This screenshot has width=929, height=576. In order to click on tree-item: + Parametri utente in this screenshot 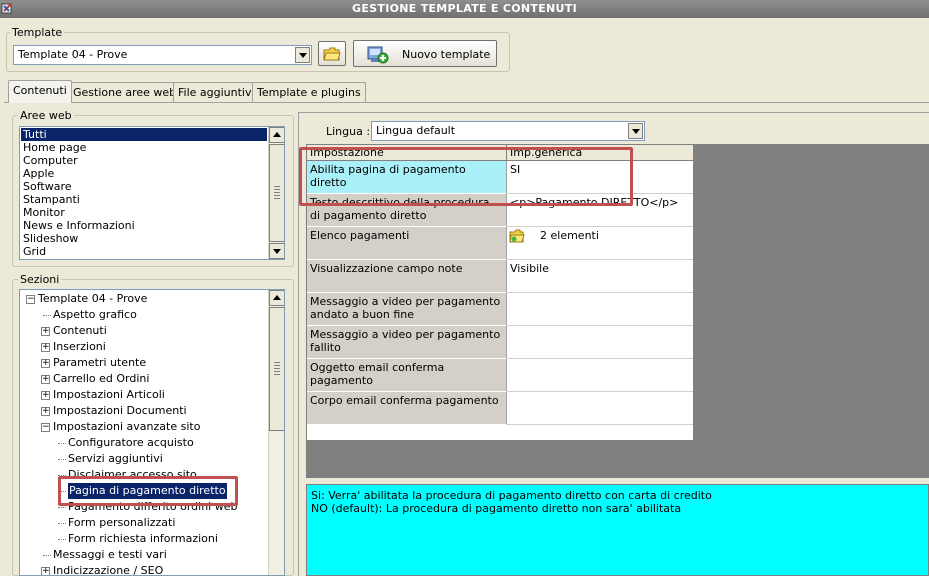, I will do `click(143, 363)`.